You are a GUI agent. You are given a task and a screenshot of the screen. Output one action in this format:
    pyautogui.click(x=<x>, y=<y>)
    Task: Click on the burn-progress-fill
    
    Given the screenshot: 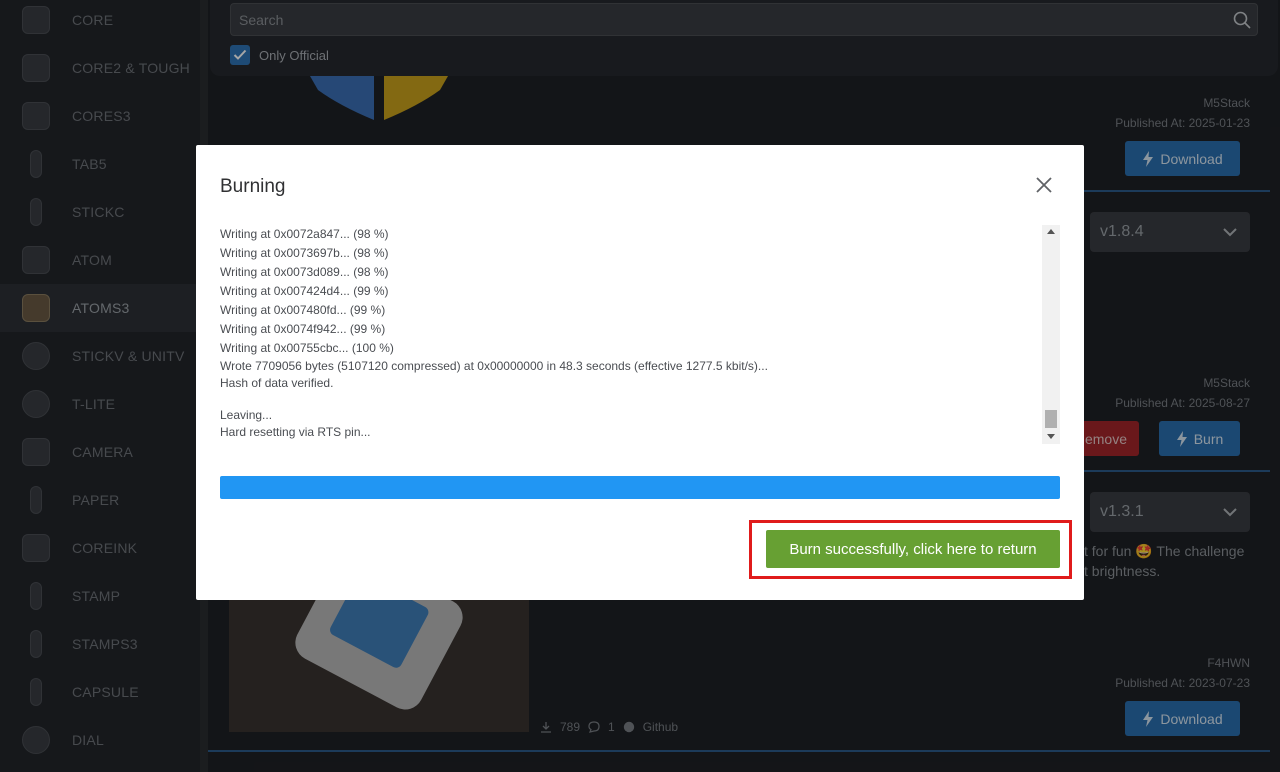 What is the action you would take?
    pyautogui.click(x=640, y=487)
    